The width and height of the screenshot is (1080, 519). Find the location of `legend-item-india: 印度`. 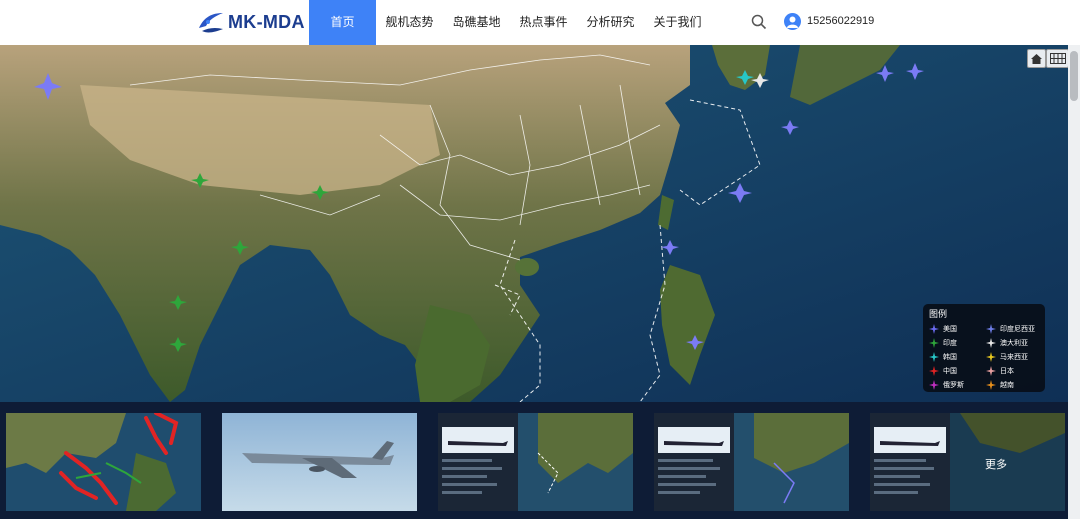

legend-item-india: 印度 is located at coordinates (943, 343).